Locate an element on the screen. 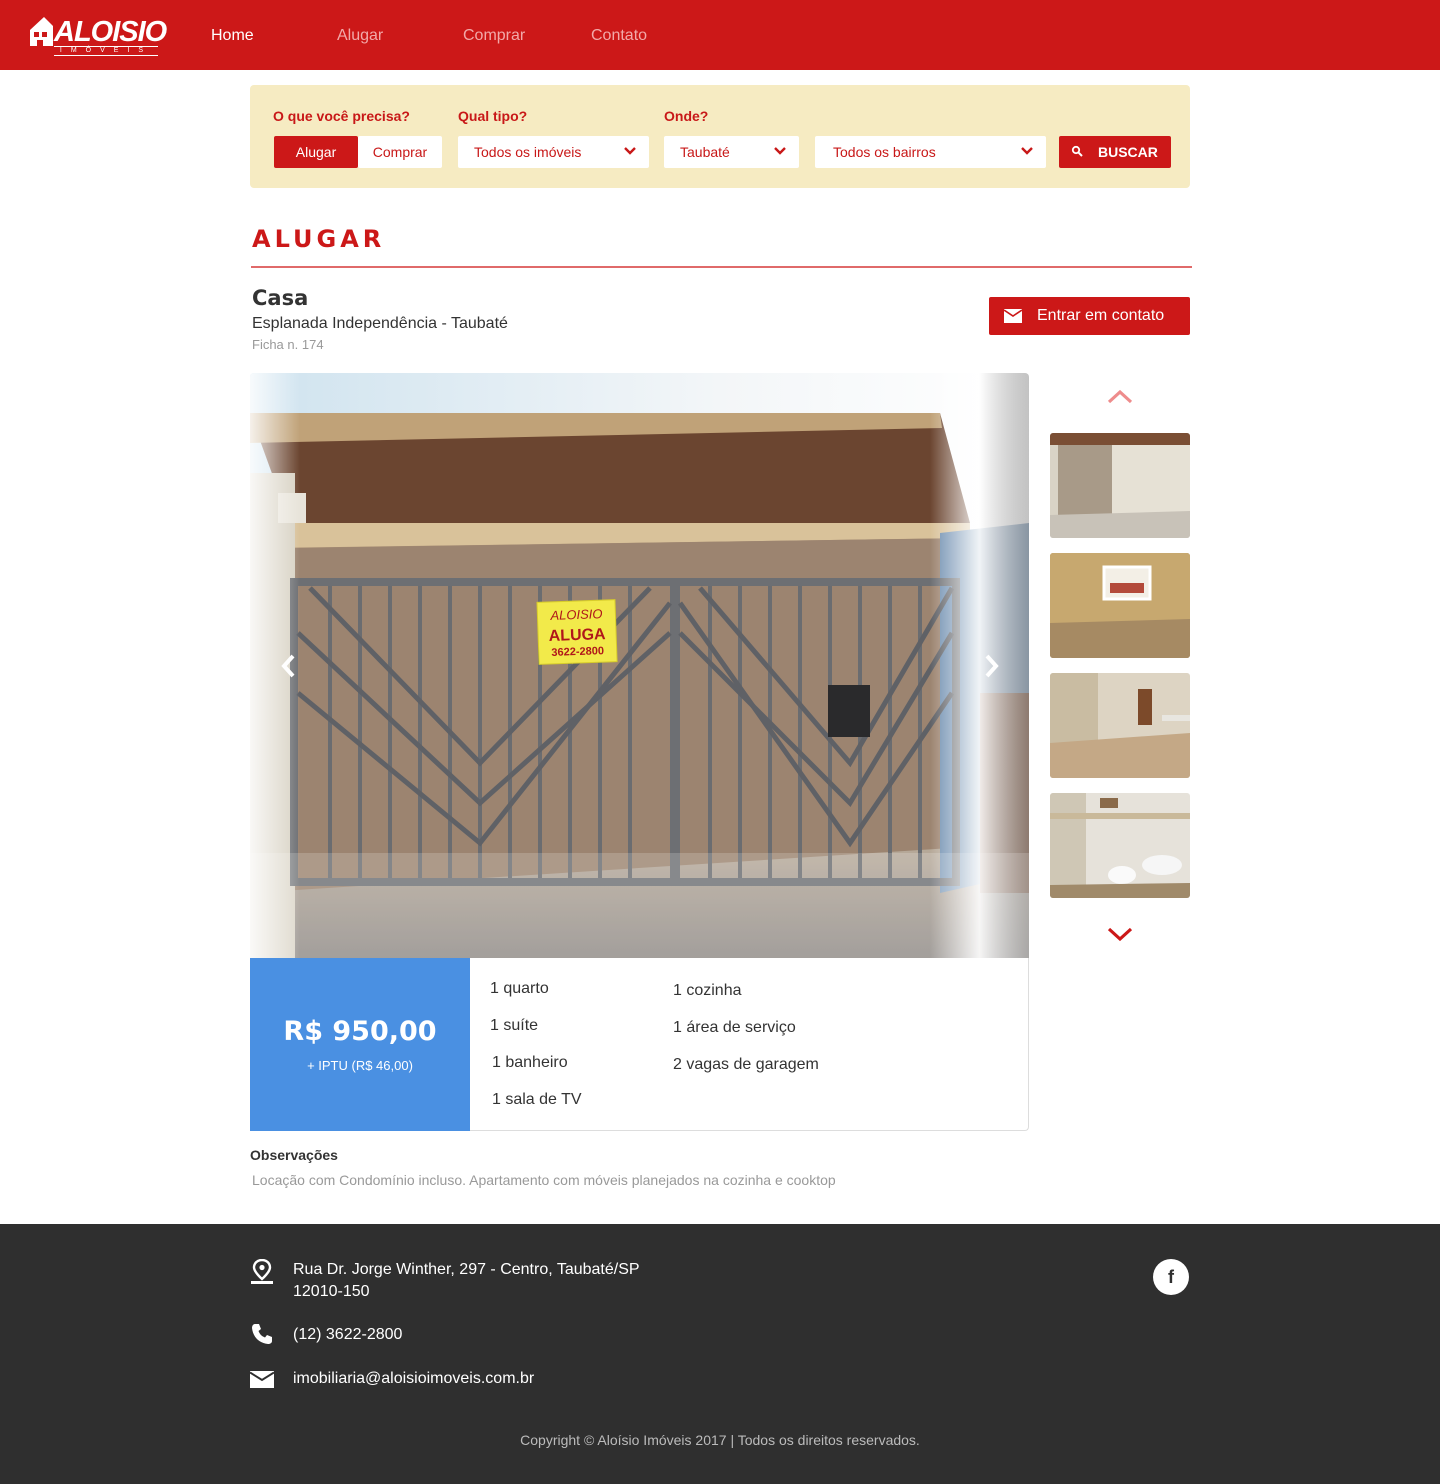  chevron-left-icon is located at coordinates (289, 666).